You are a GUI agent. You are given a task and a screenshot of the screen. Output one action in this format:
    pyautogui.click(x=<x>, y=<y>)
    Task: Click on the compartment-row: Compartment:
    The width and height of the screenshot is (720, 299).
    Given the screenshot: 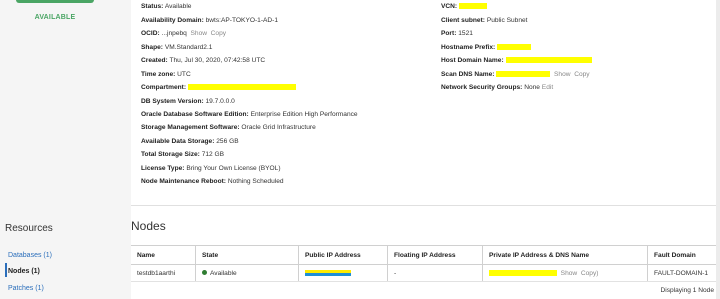 What is the action you would take?
    pyautogui.click(x=218, y=87)
    